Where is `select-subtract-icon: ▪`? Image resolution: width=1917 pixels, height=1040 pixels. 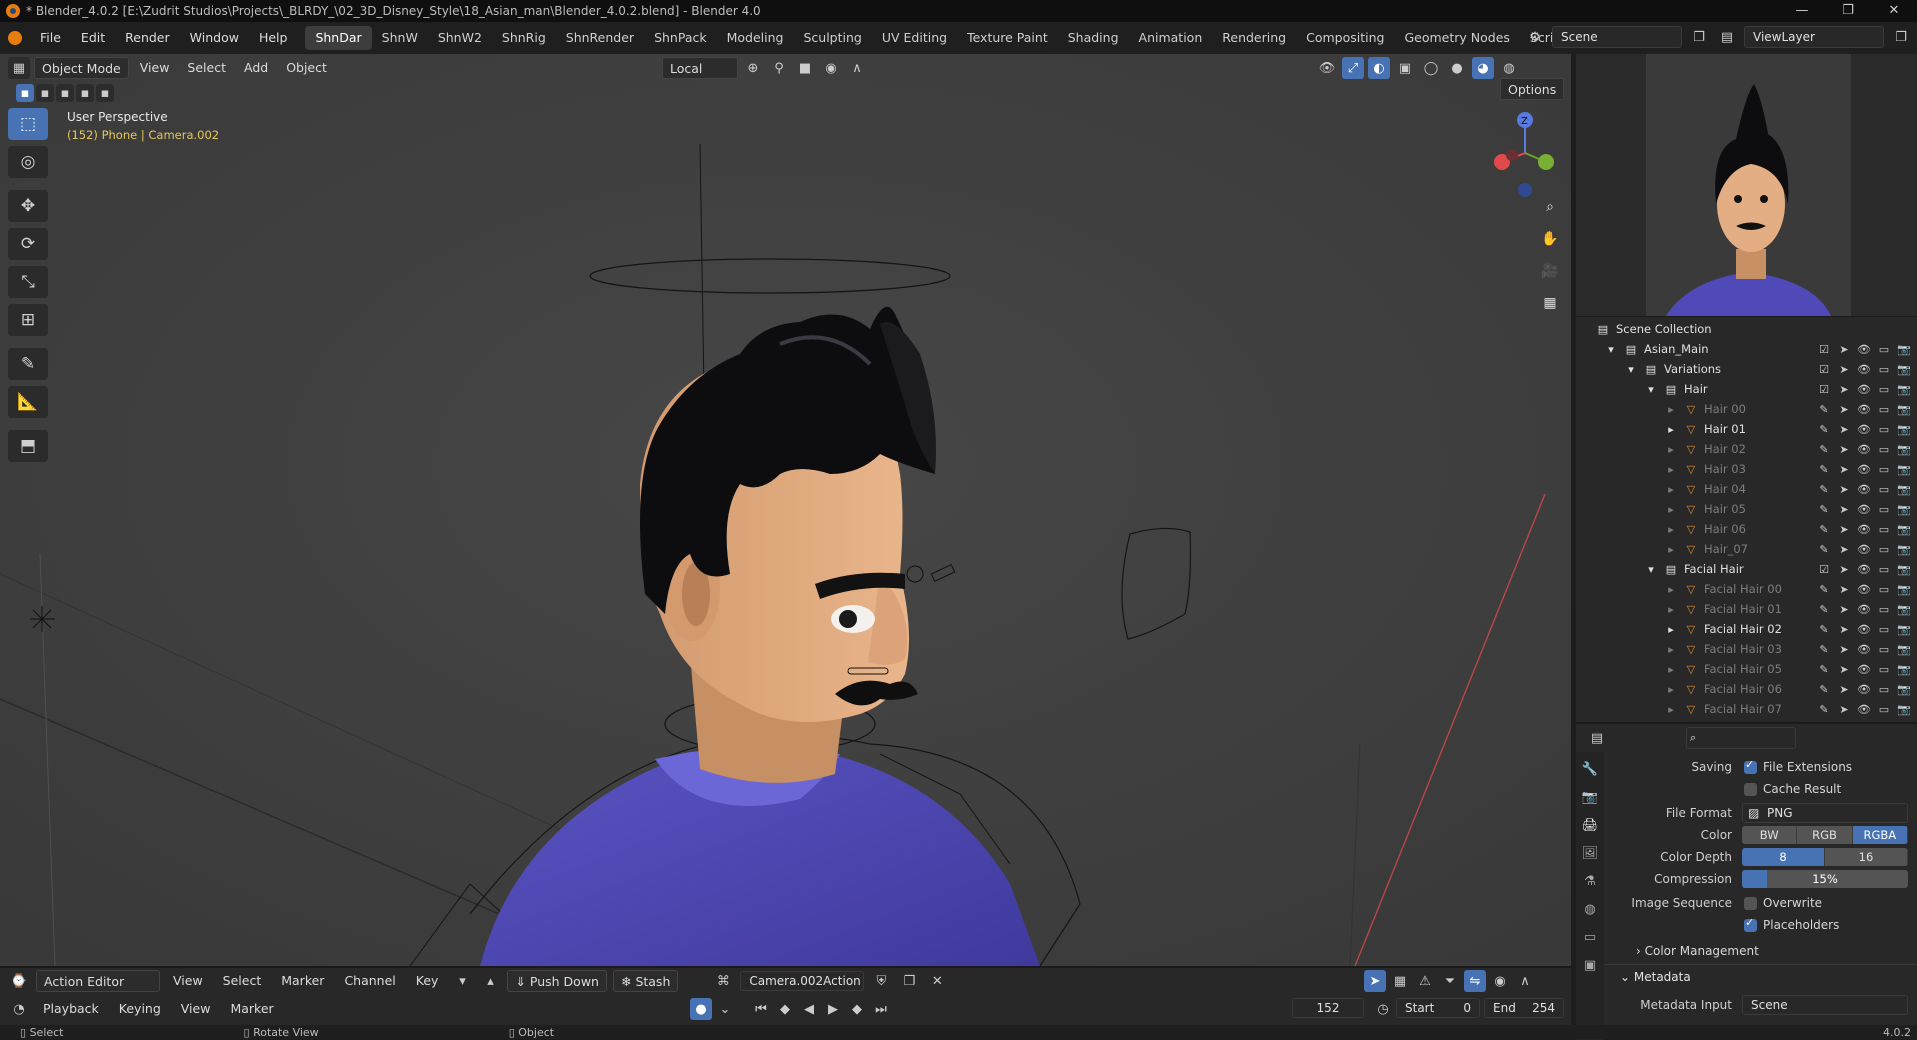
select-subtract-icon: ▪ is located at coordinates (65, 93).